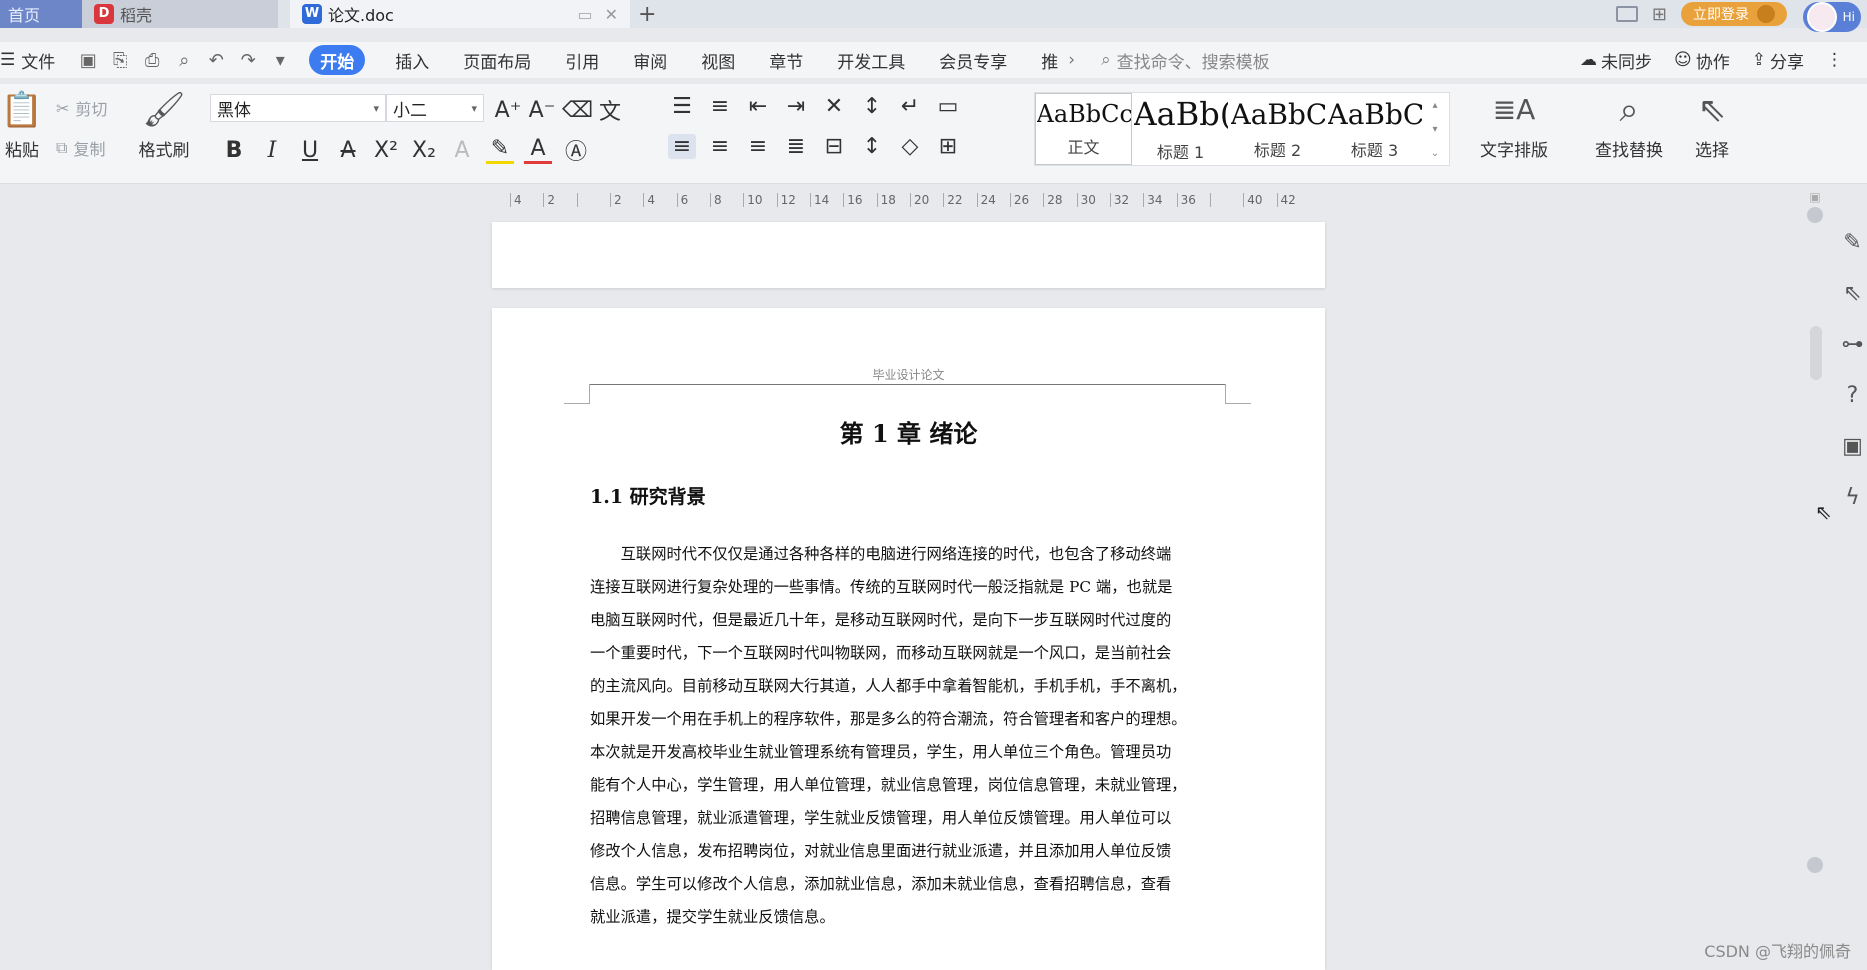  What do you see at coordinates (542, 110) in the screenshot?
I see `shrink-font-icon: A⁻` at bounding box center [542, 110].